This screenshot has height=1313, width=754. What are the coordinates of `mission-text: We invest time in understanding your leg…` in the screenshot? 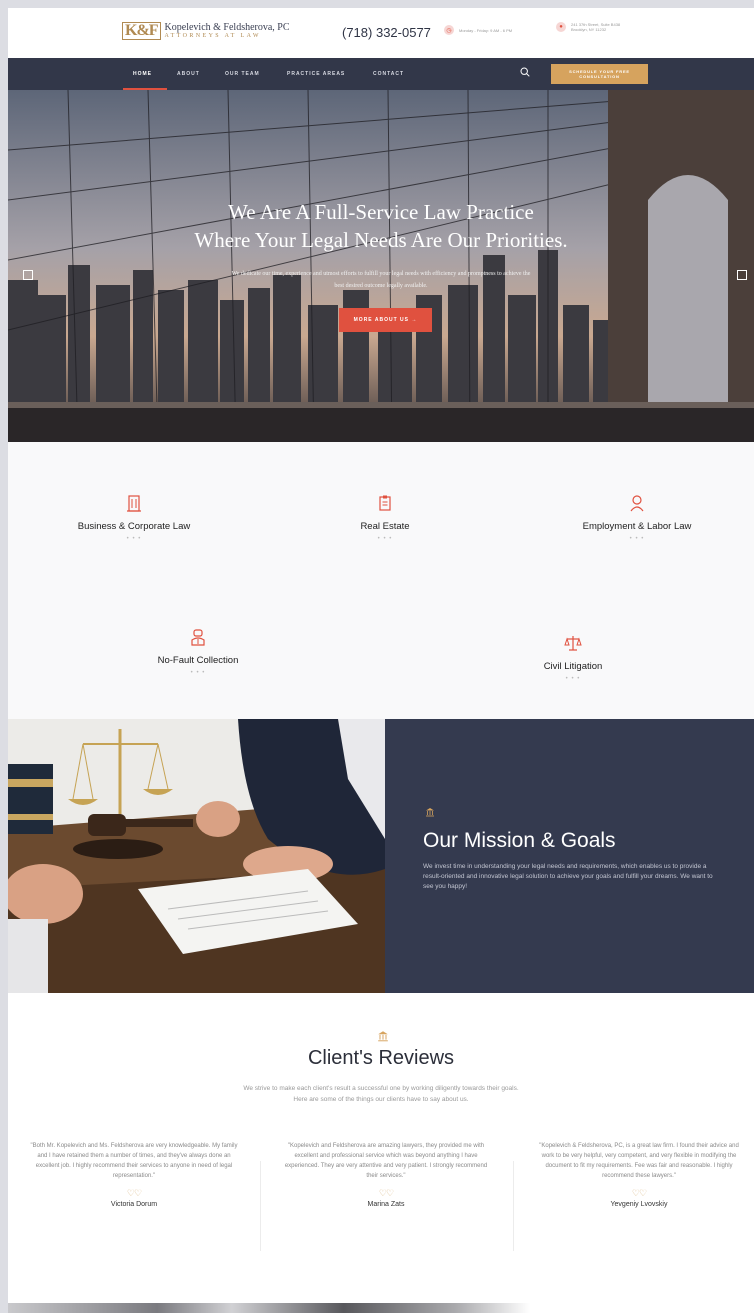 It's located at (568, 876).